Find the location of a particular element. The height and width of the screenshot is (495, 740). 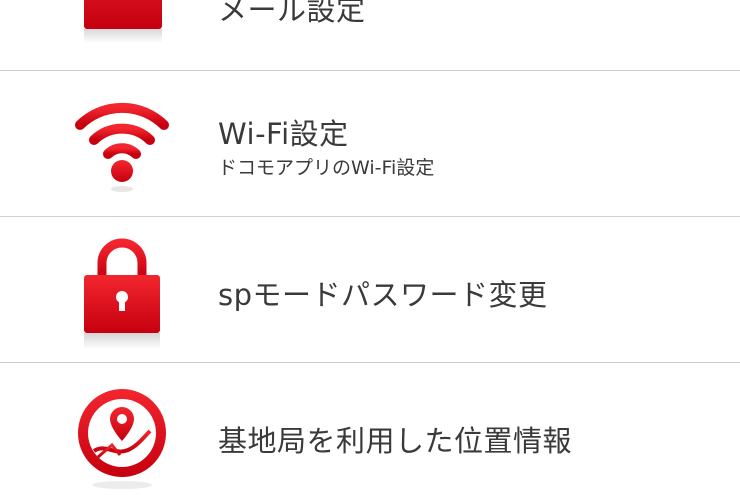

settings-item-label: メール設定 is located at coordinates (292, 13).